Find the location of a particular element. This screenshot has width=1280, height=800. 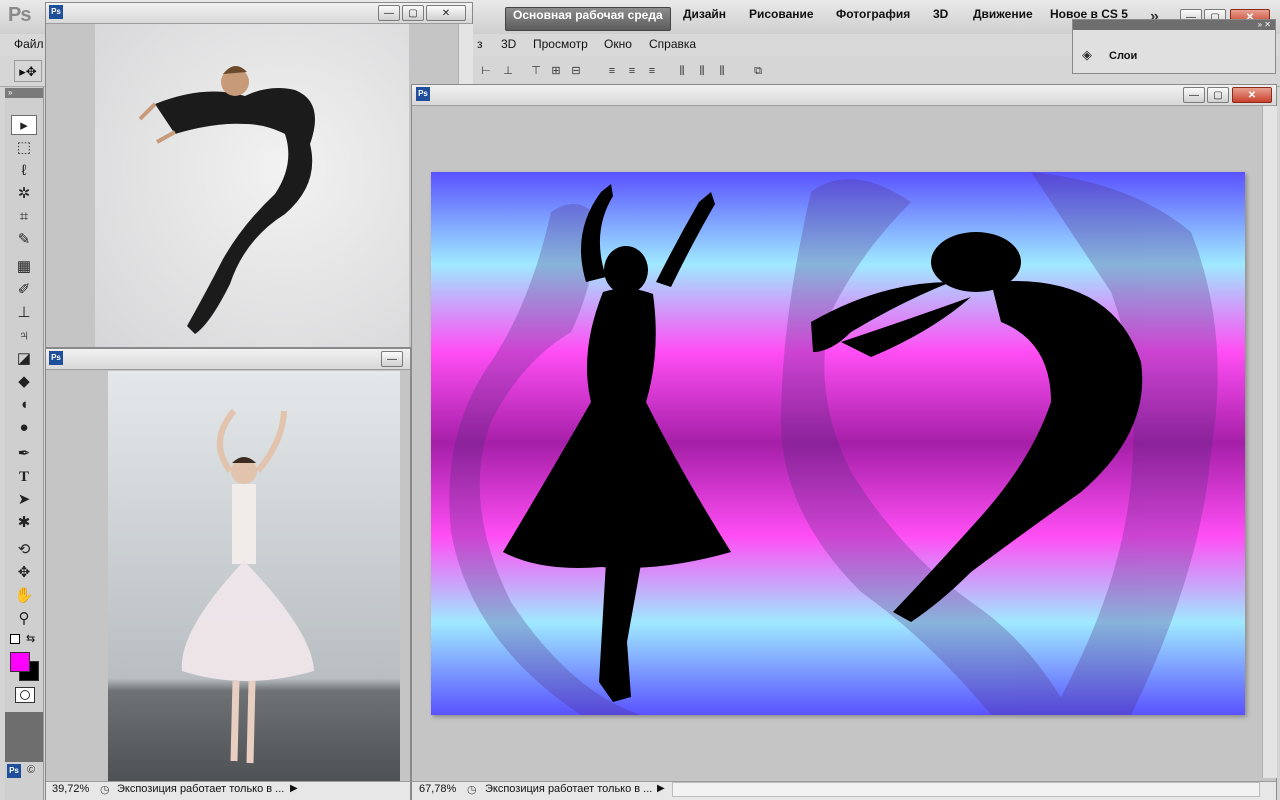

align-left-edges-icon: ⊢ is located at coordinates (486, 71).